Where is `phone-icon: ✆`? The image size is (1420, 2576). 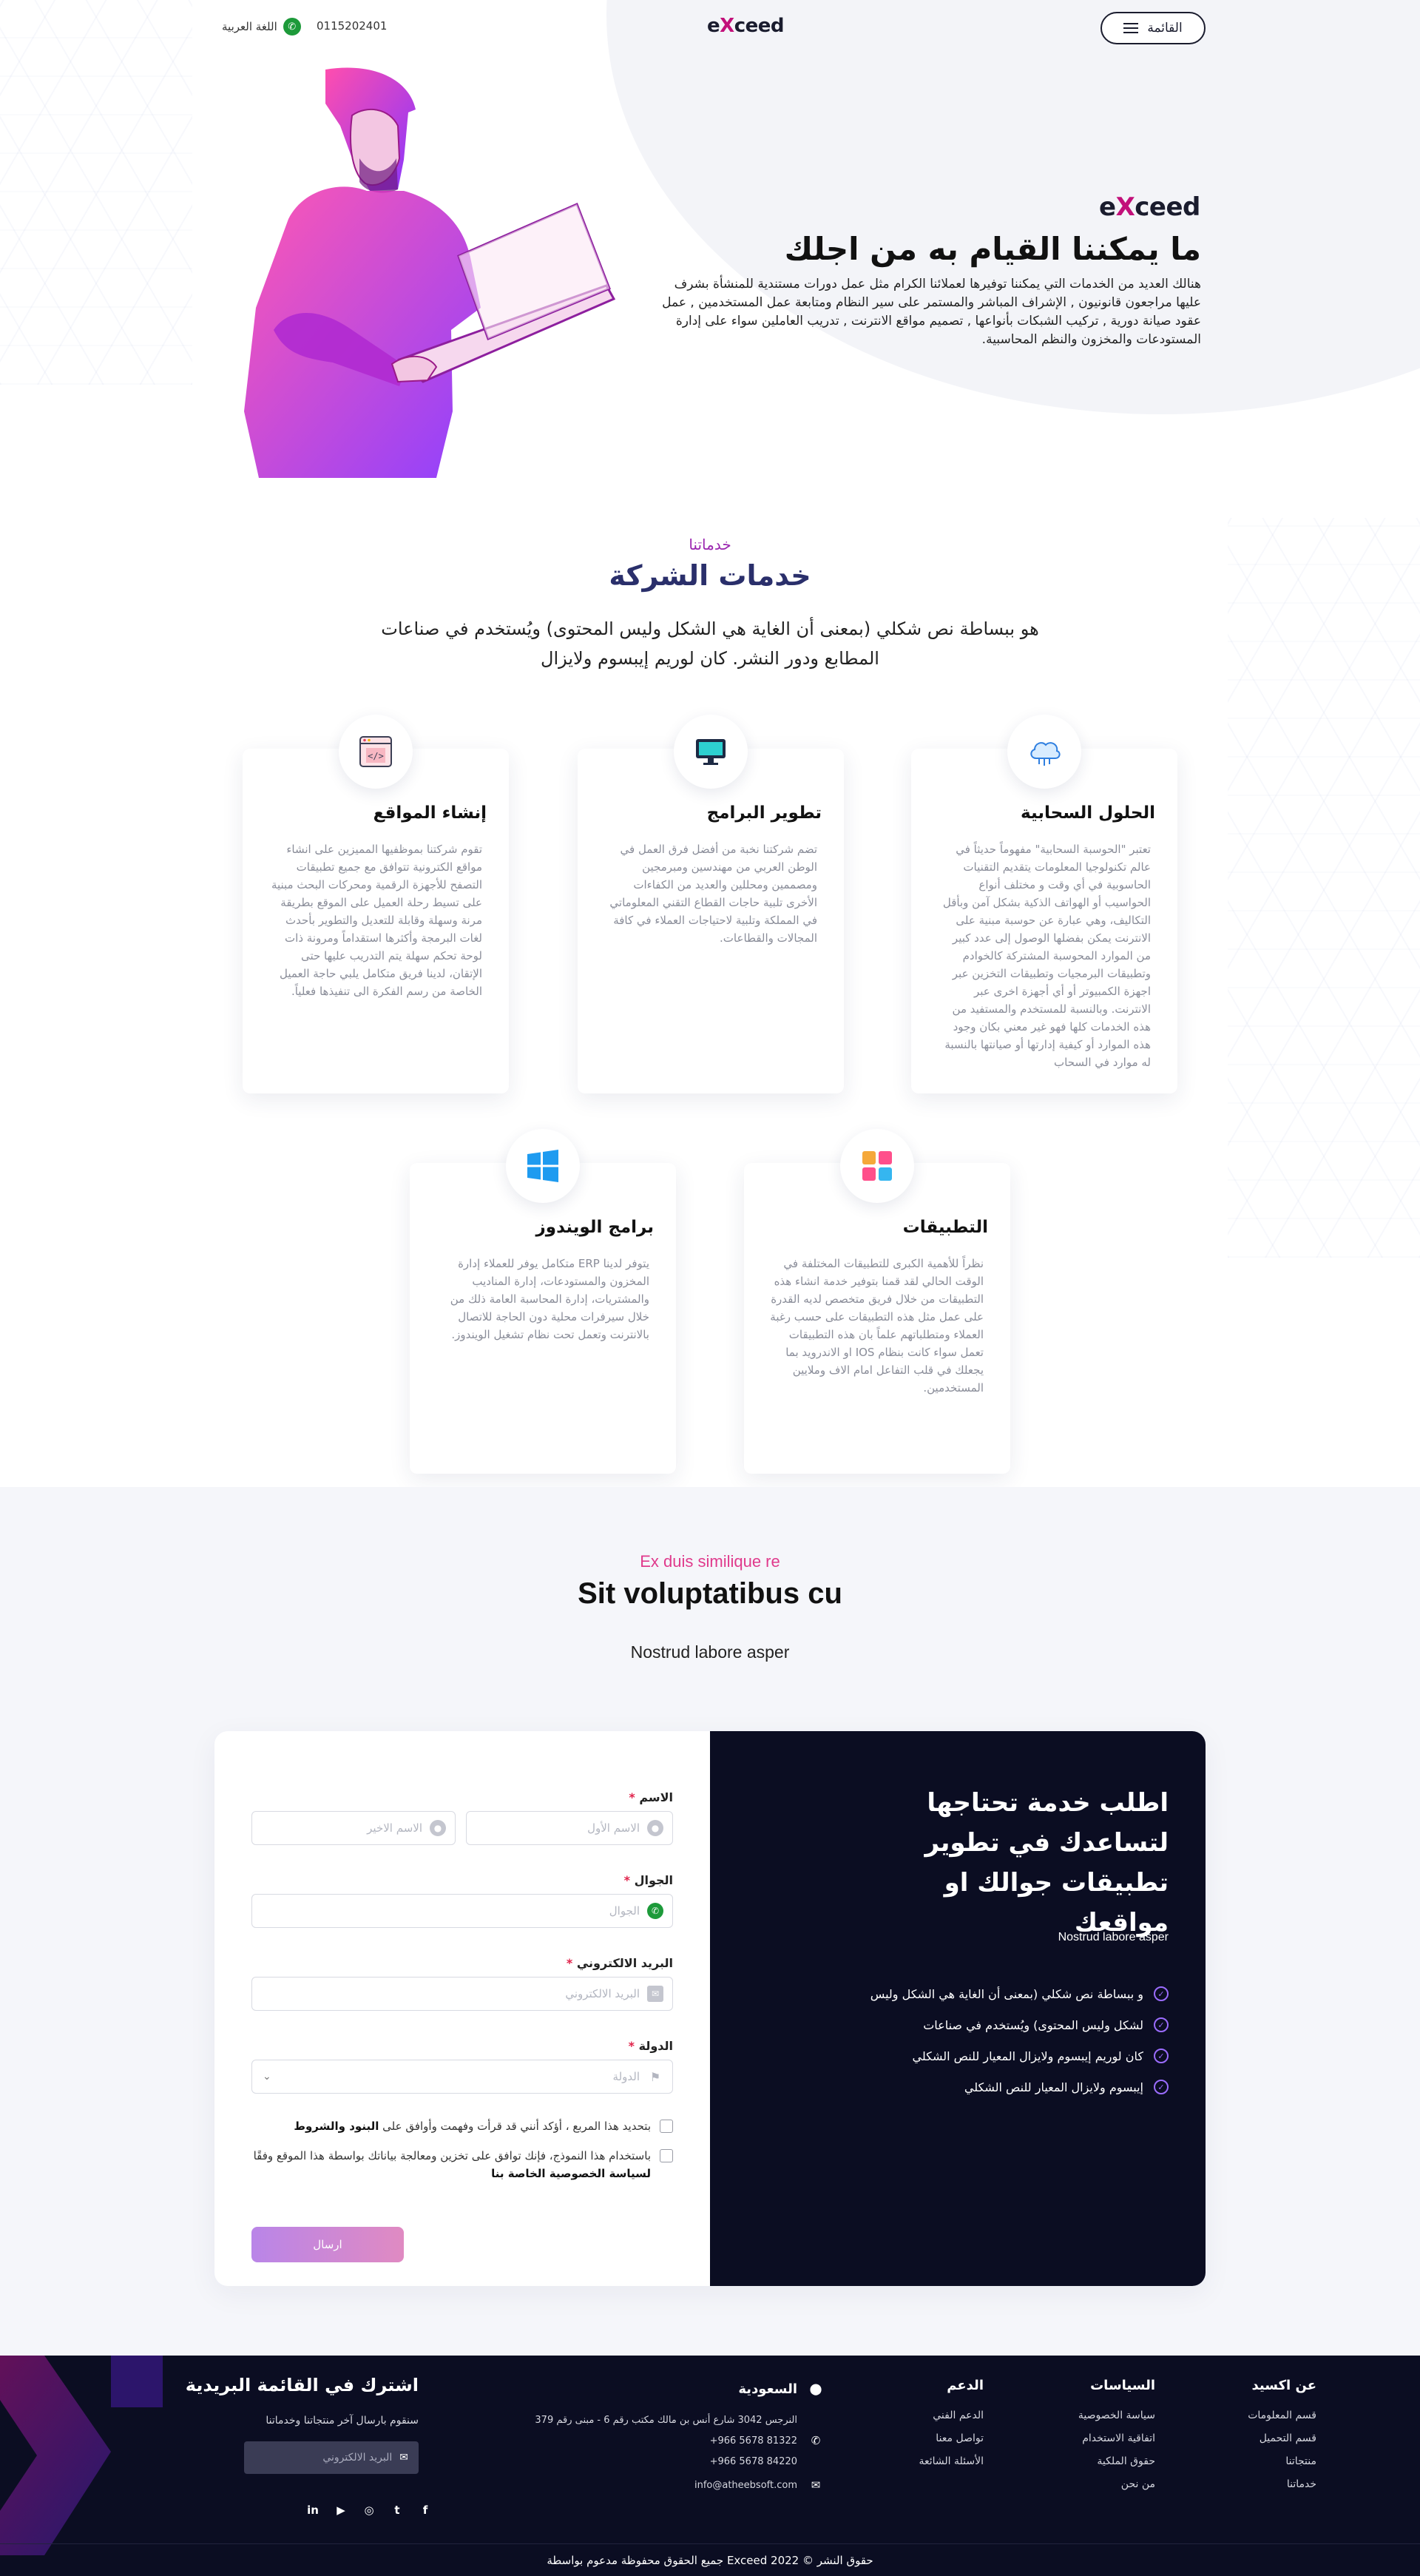 phone-icon: ✆ is located at coordinates (816, 2440).